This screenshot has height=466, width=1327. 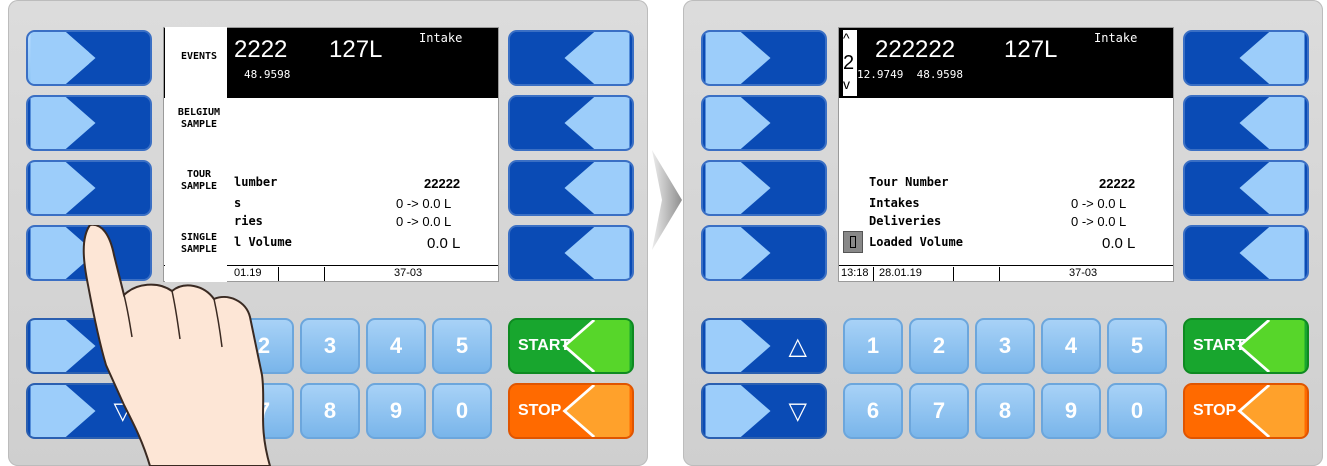 I want to click on digit-key: 1, so click(x=873, y=346).